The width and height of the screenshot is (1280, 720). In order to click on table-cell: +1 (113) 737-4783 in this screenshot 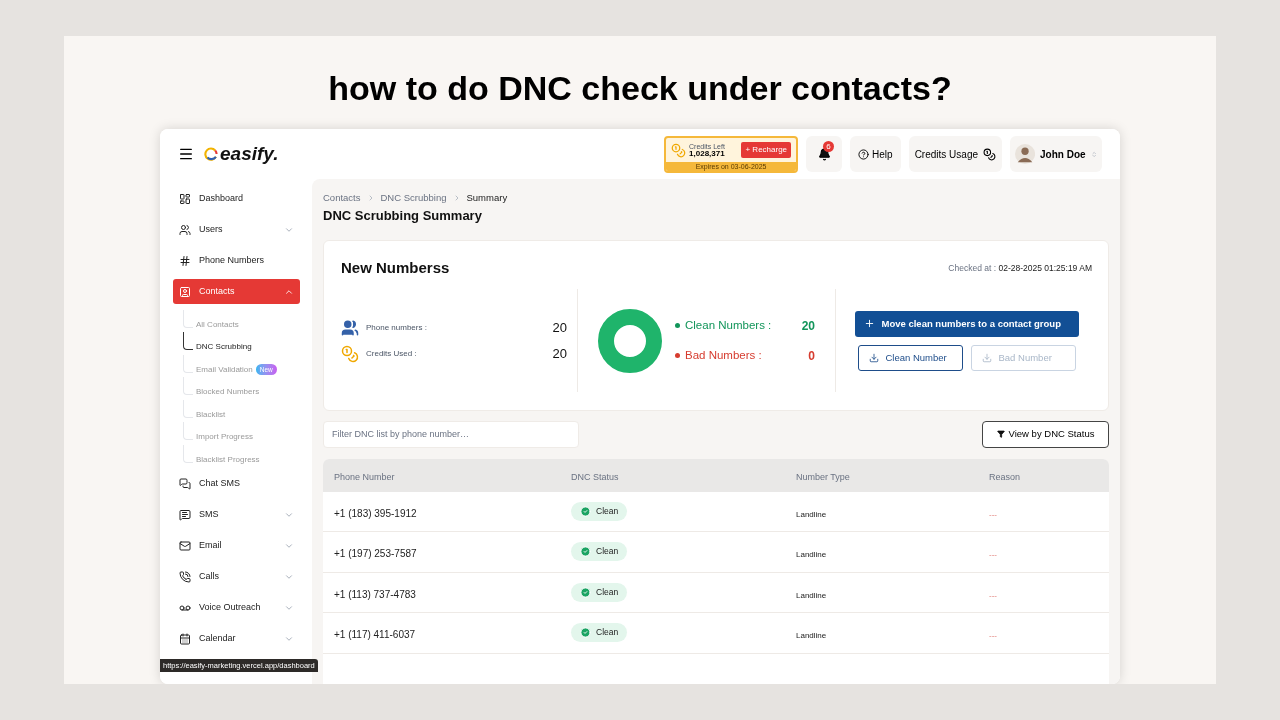, I will do `click(375, 594)`.